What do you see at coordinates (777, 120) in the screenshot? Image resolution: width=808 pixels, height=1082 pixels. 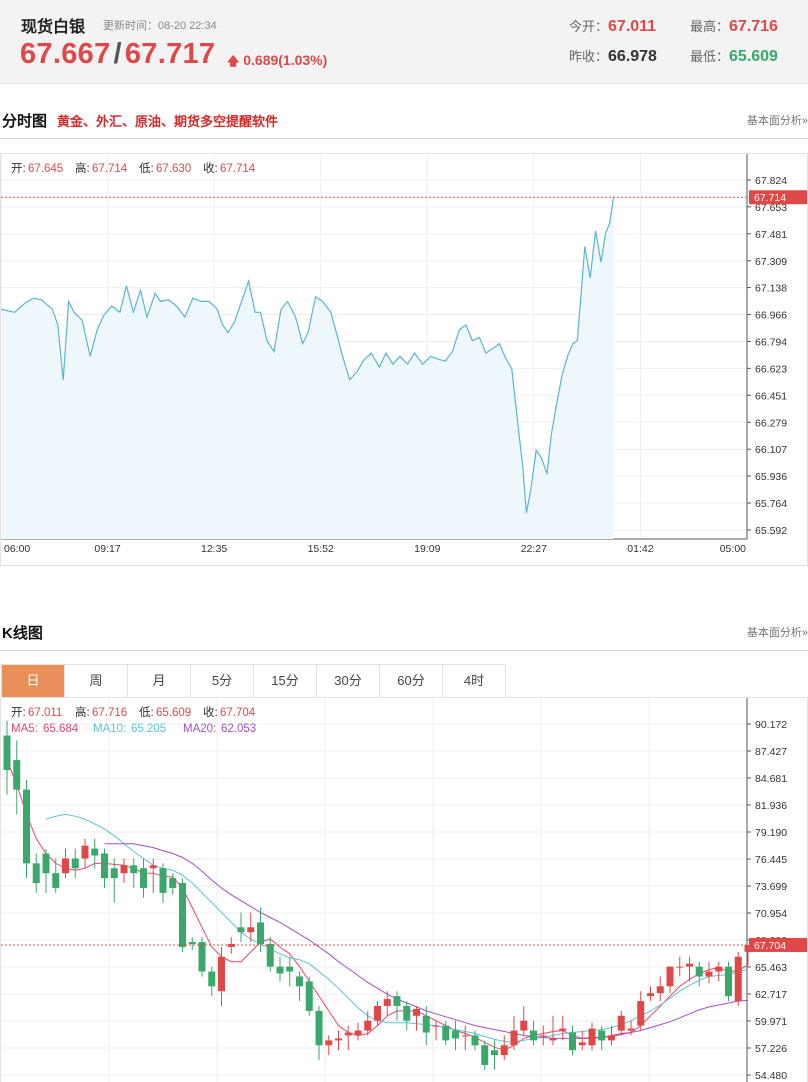 I see `fundamental-analysis-link: 基本面分析»` at bounding box center [777, 120].